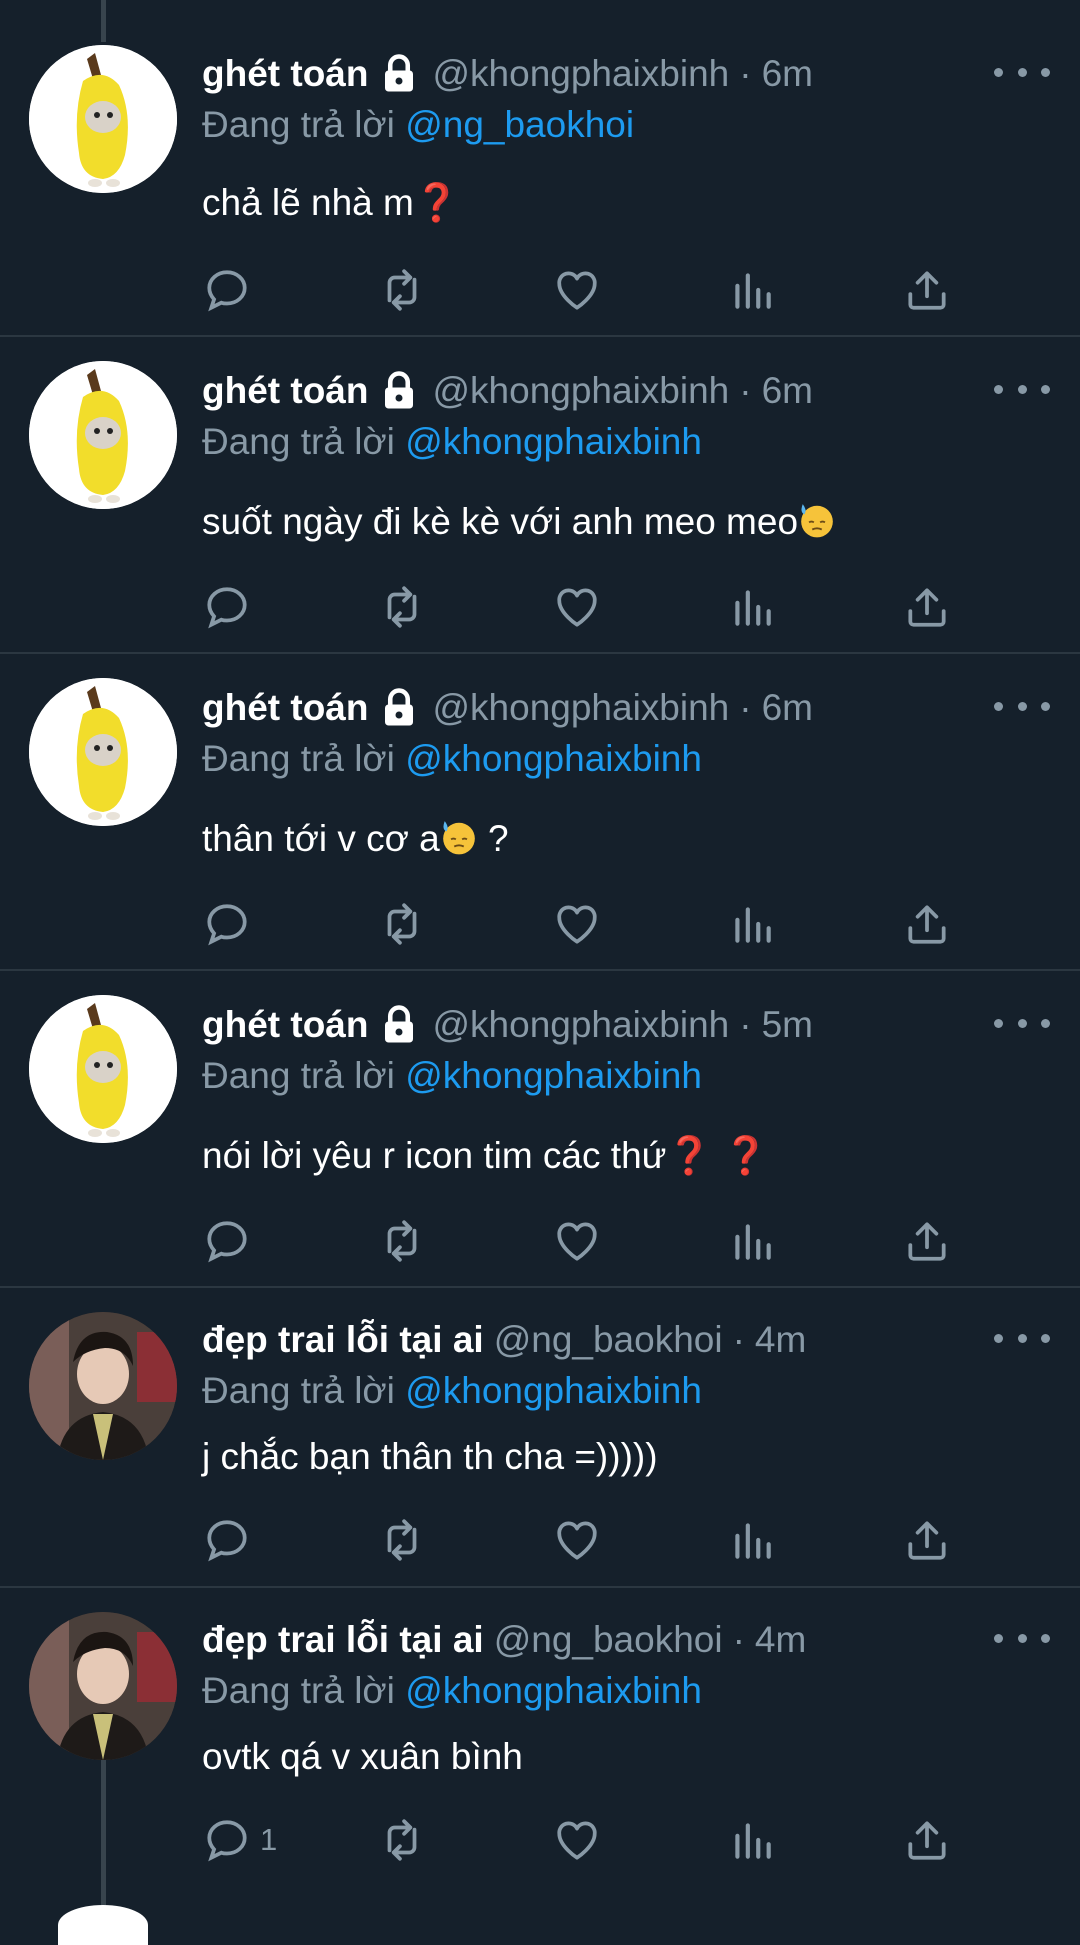  Describe the element at coordinates (321, 838) in the screenshot. I see `tweet-text-content: thân tới v cơ a` at that location.